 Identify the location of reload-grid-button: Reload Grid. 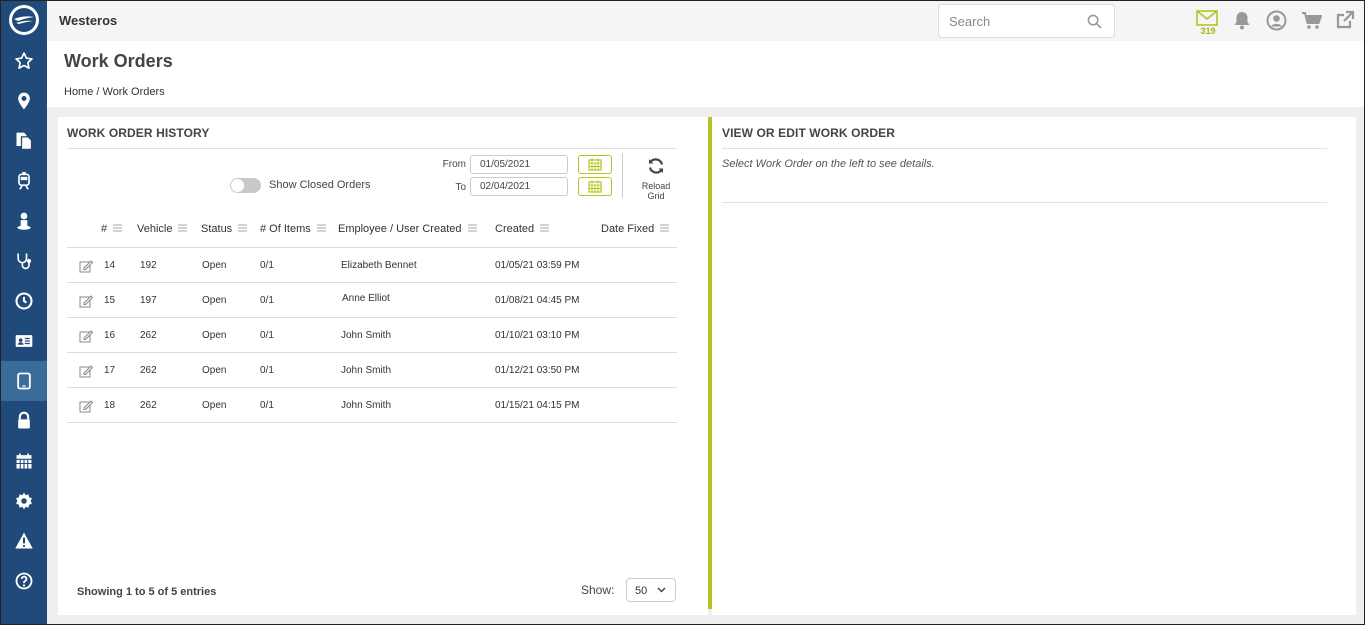
(656, 179).